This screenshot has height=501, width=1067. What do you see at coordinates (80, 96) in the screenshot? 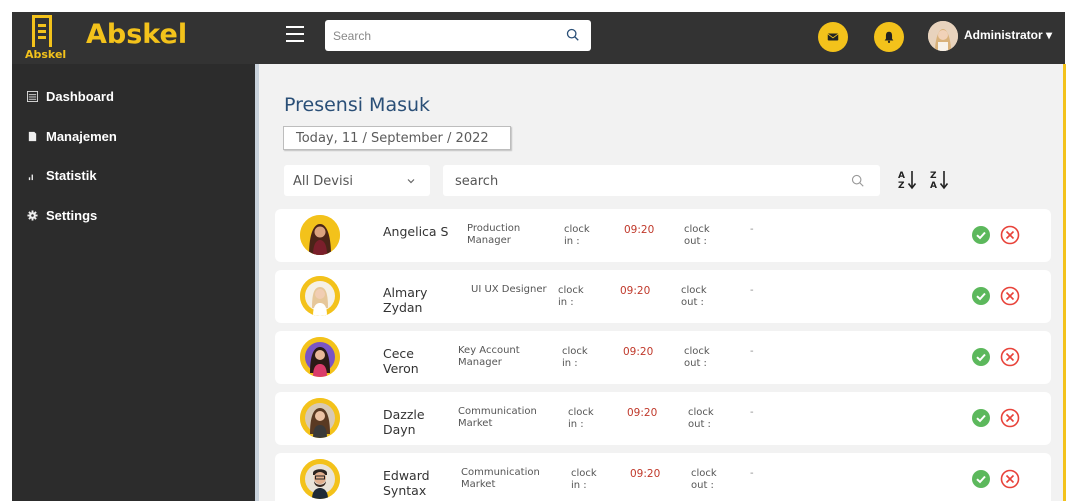
I see `sidebar-item-label: Dashboard` at bounding box center [80, 96].